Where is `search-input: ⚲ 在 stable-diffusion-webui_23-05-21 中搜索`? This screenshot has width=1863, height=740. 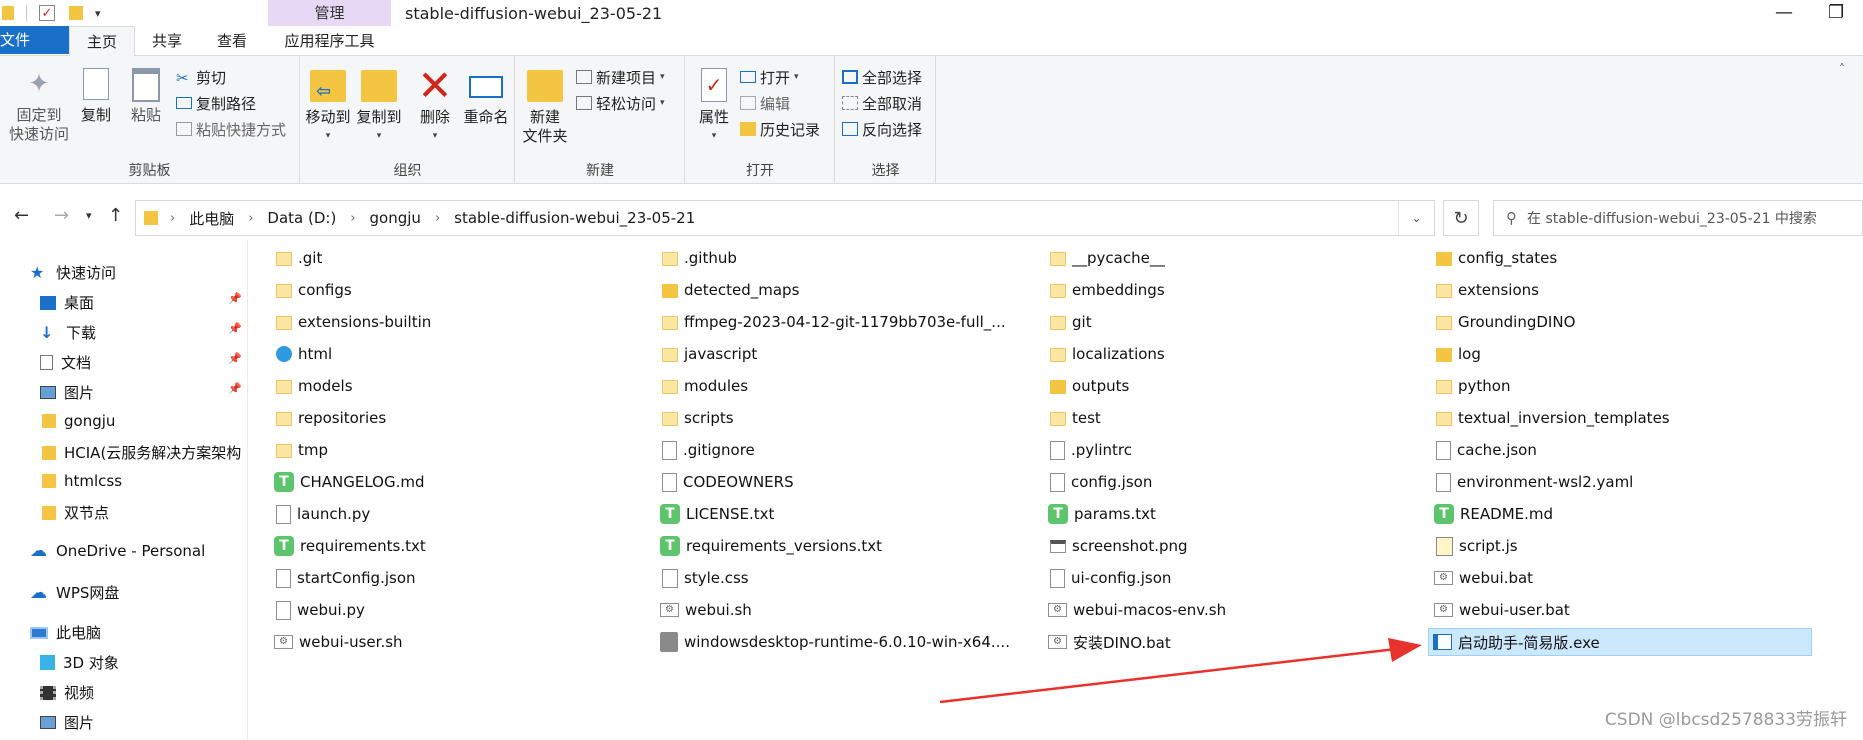 search-input: ⚲ 在 stable-diffusion-webui_23-05-21 中搜索 is located at coordinates (1678, 218).